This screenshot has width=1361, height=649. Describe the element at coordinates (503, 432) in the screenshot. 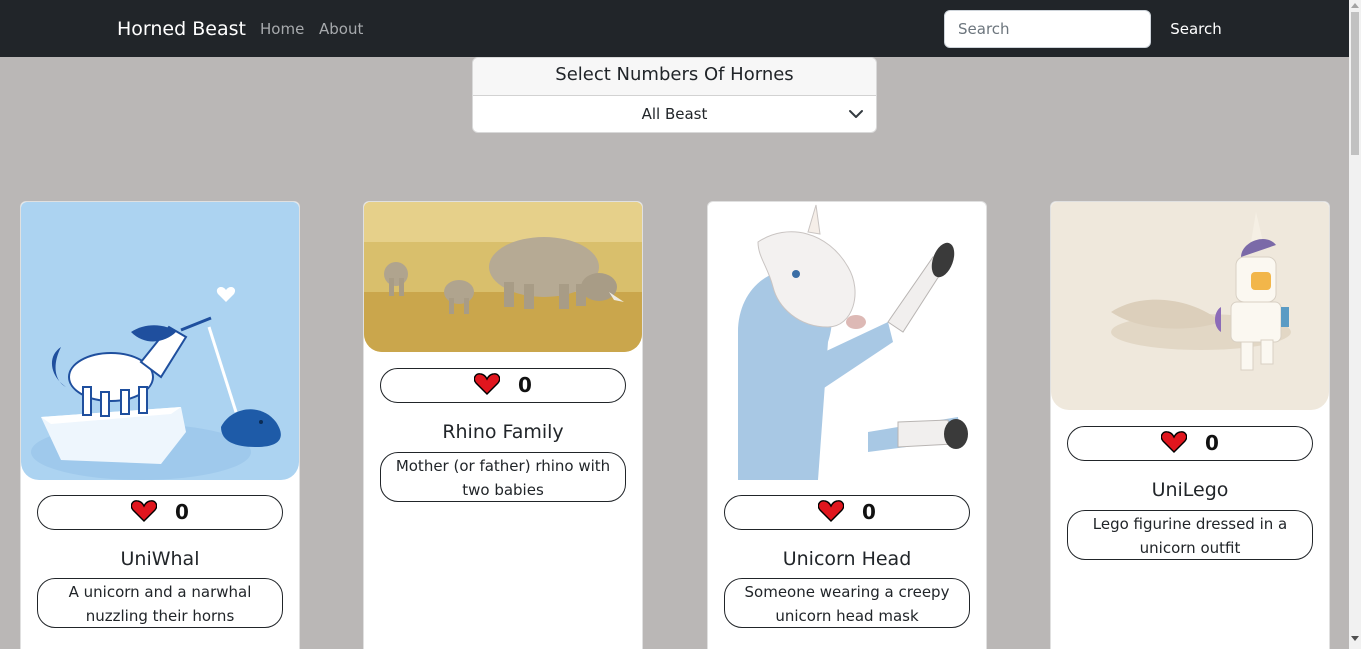

I see `card-title: Rhino Family` at that location.